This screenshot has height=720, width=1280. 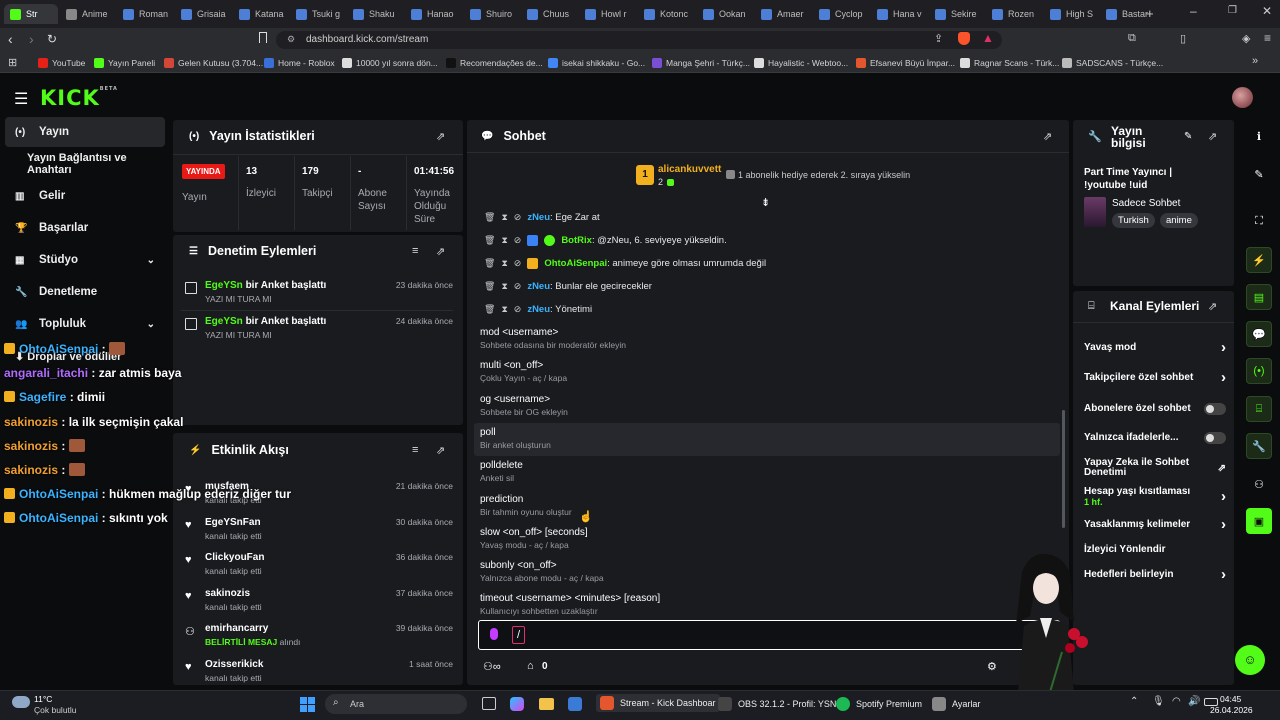 I want to click on nav-item: 👥 Topluluk ⌄, so click(x=85, y=324).